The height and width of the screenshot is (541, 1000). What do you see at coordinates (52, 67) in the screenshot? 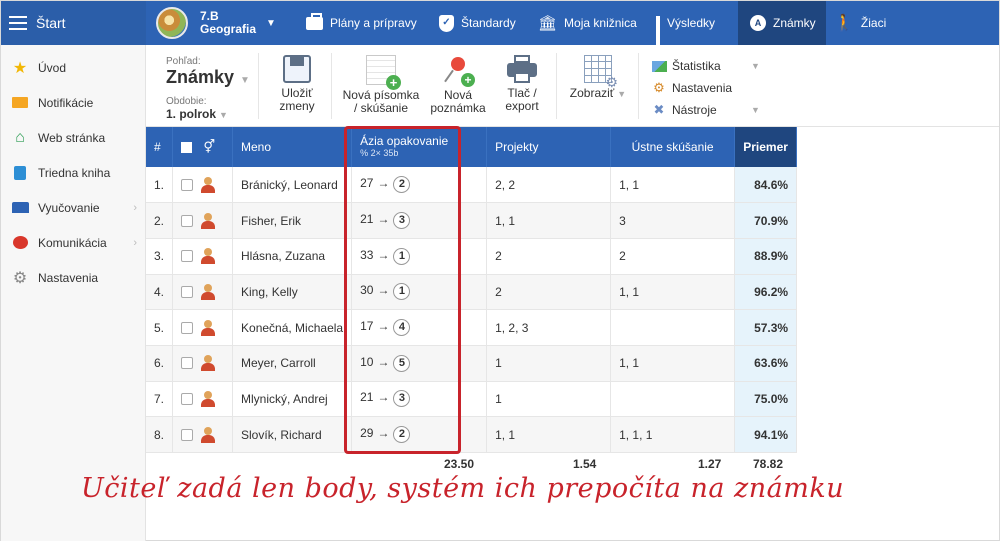
I see `sidebar-item-label: Úvod` at bounding box center [52, 67].